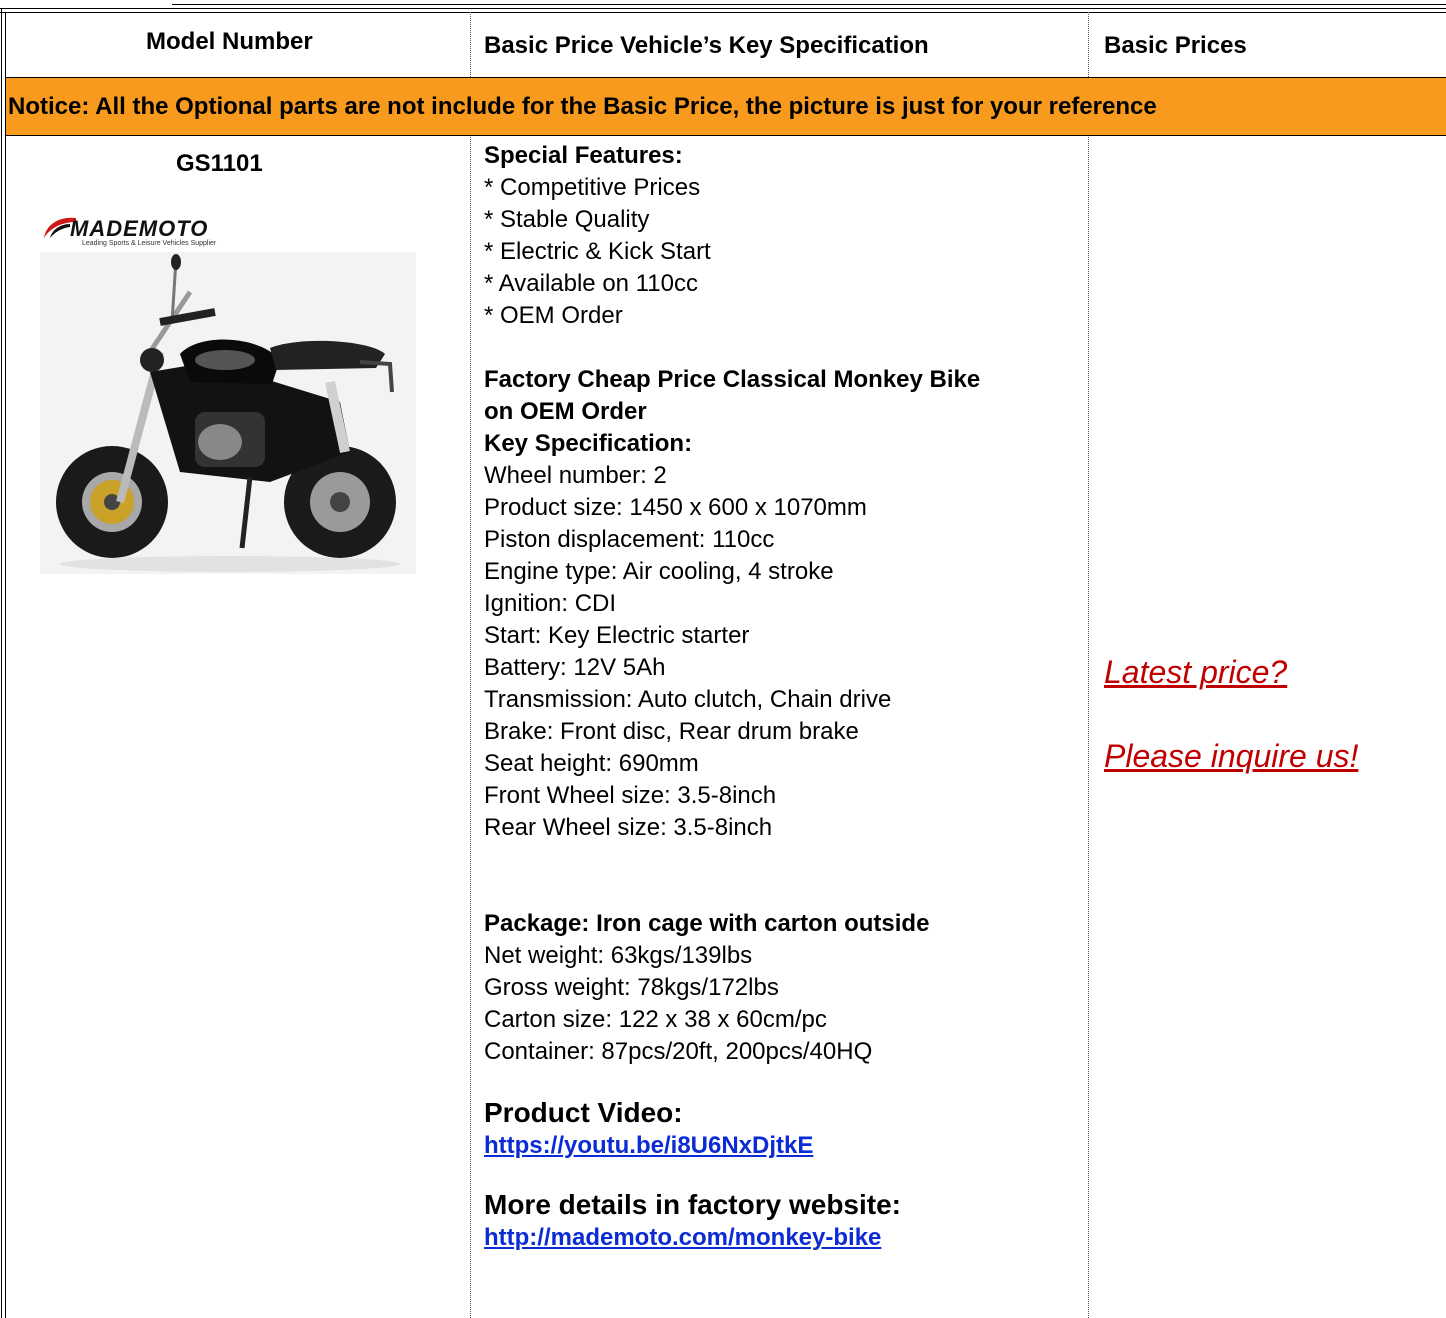 Image resolution: width=1446 pixels, height=1318 pixels. Describe the element at coordinates (628, 827) in the screenshot. I see `spec-item: Rear Wheel size: 3.5-8inch` at that location.